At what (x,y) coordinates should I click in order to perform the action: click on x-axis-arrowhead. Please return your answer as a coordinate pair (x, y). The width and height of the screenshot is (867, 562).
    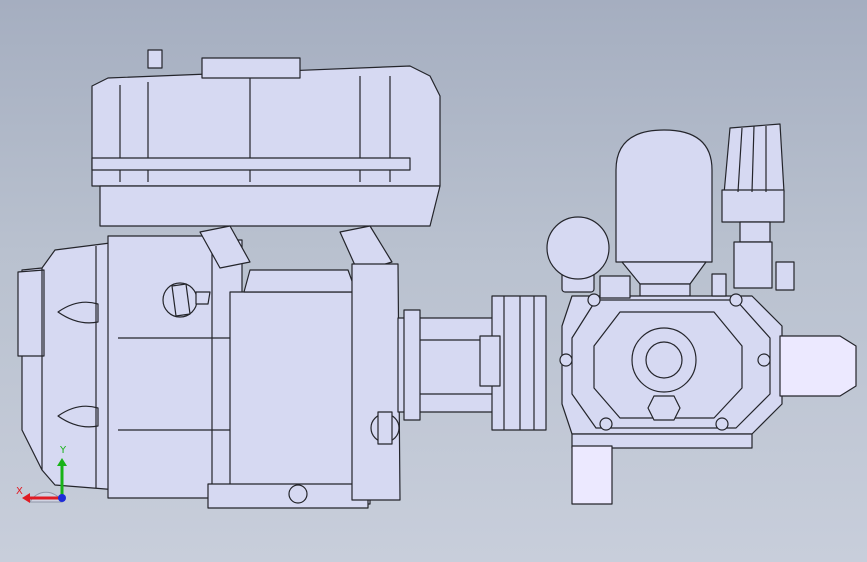
    Looking at the image, I should click on (26, 498).